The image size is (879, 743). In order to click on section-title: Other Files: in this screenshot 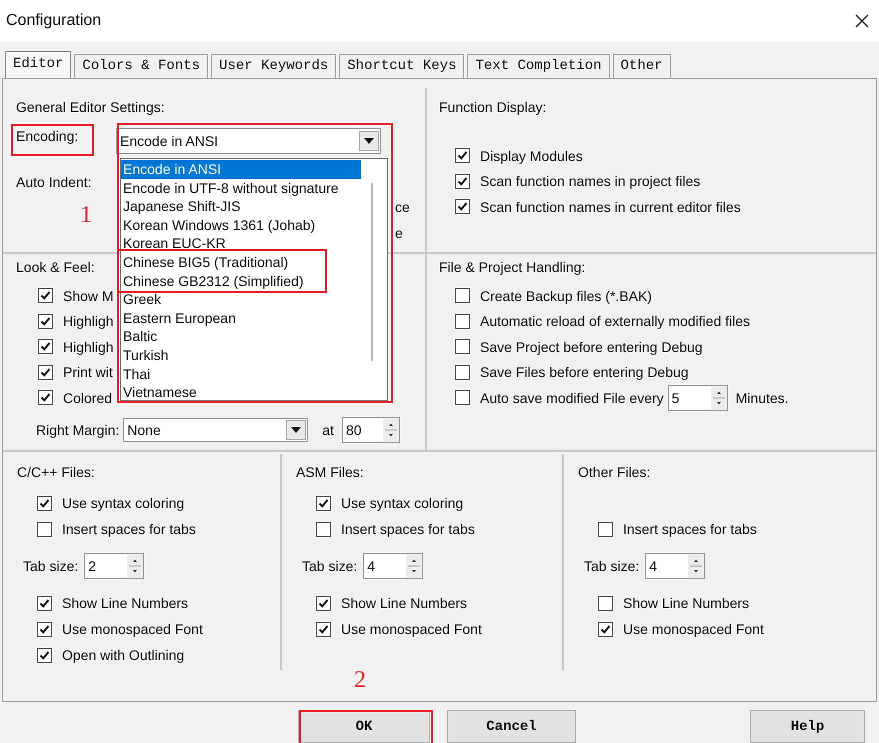, I will do `click(614, 472)`.